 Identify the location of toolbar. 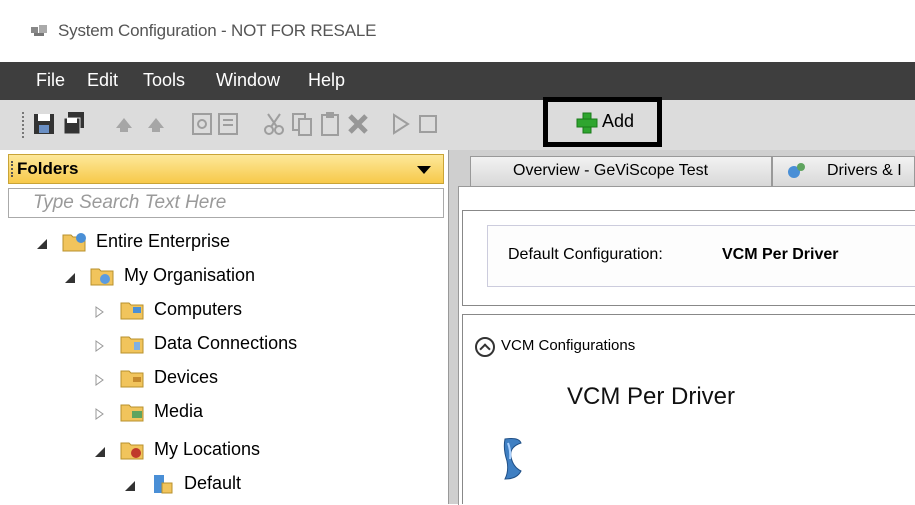
(457, 125).